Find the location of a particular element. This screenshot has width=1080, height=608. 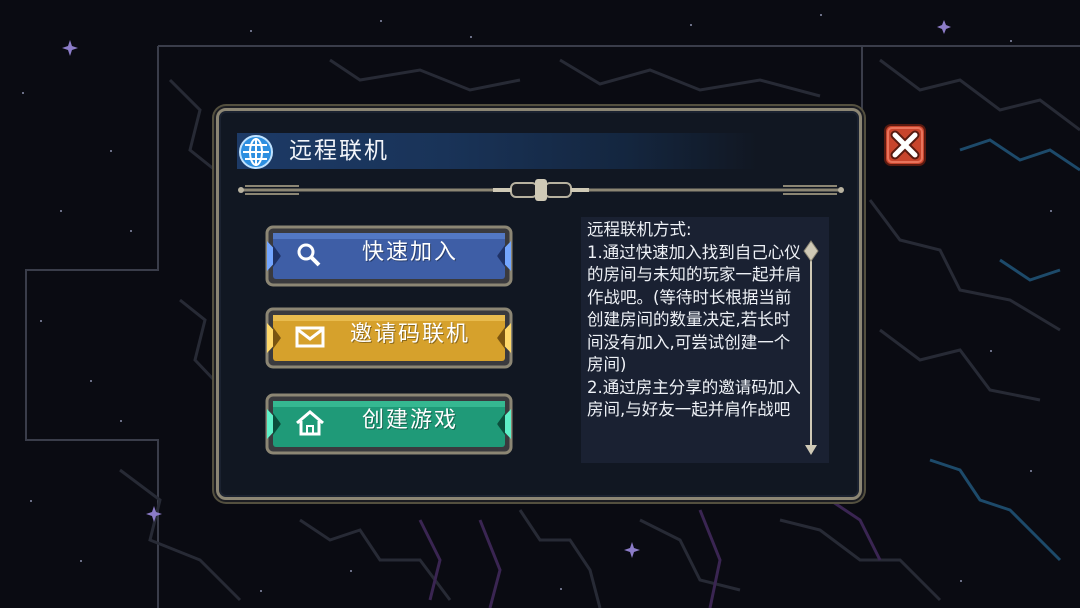

quick-join-label: 快速加入 is located at coordinates (409, 252).